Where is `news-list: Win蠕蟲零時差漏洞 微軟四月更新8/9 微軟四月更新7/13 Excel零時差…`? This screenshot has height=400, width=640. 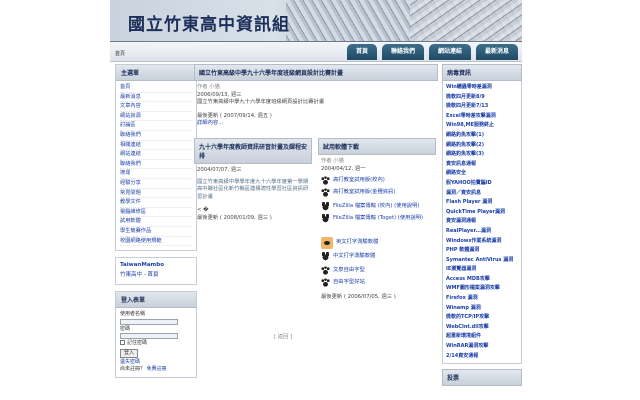 news-list: Win蠕蟲零時差漏洞 微軟四月更新8/9 微軟四月更新7/13 Excel零時差… is located at coordinates (482, 223).